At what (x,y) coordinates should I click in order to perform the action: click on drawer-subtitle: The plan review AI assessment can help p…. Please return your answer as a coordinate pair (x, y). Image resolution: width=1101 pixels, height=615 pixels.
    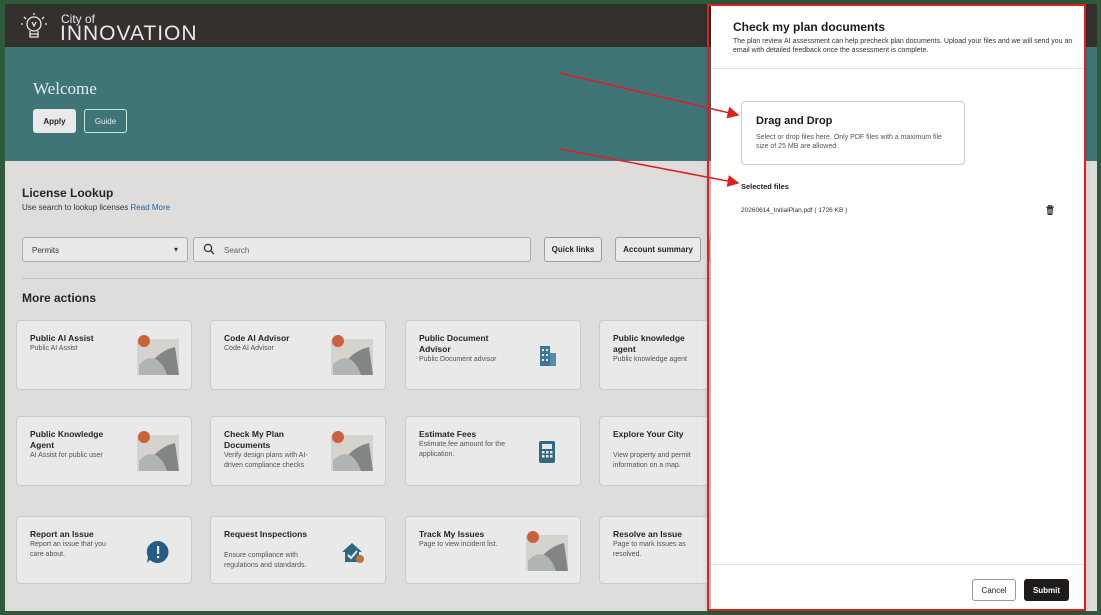
    Looking at the image, I should click on (903, 46).